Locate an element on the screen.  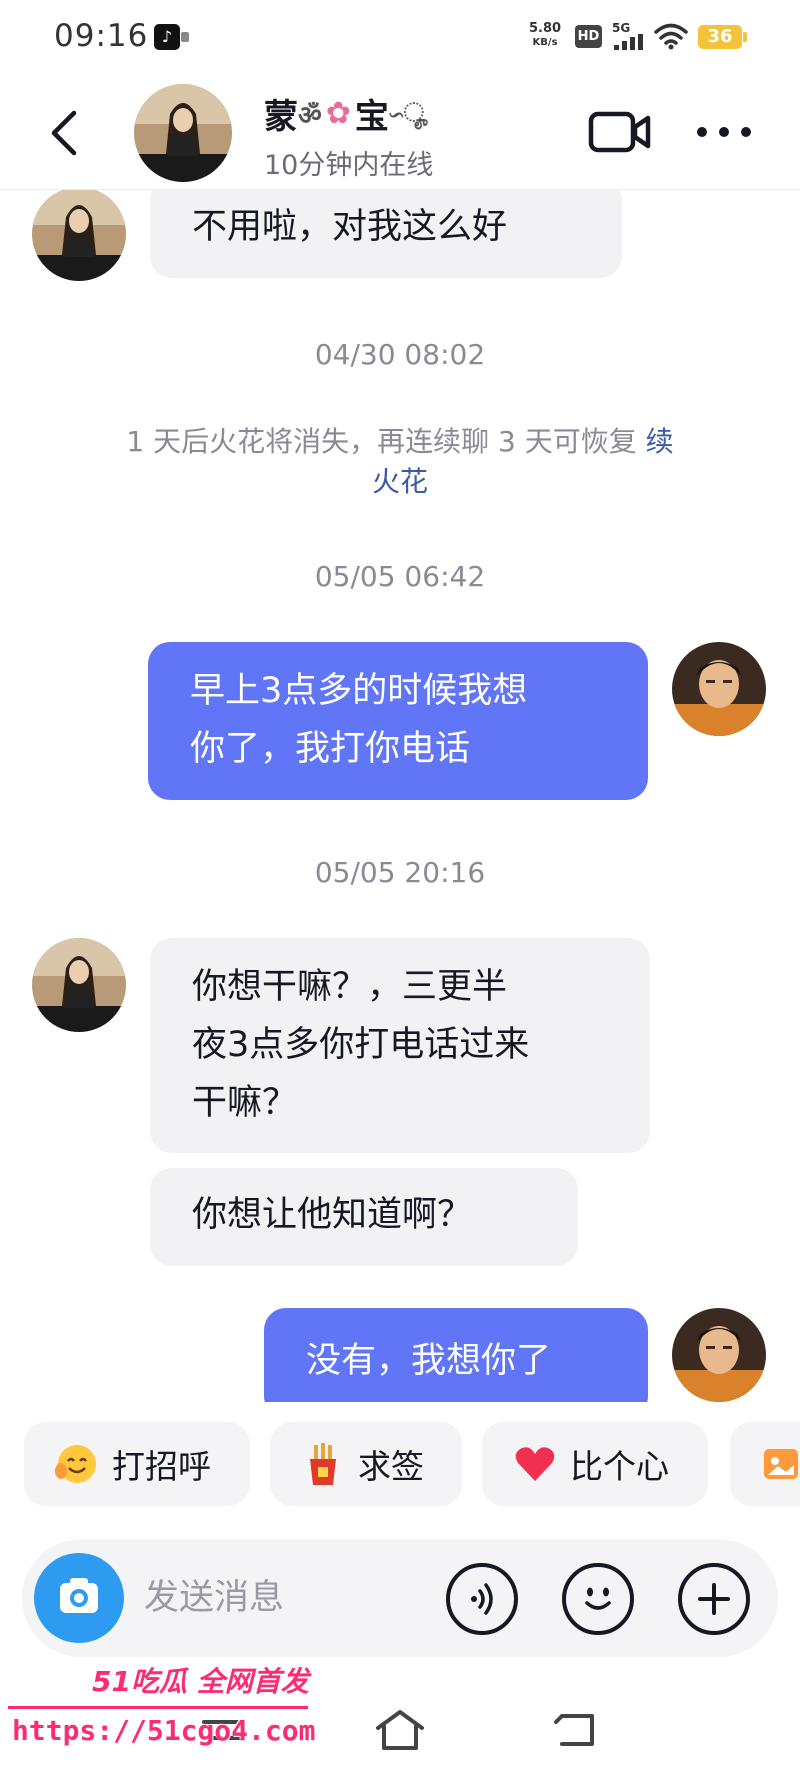
incoming-message: 不用啦，对我这么好 is located at coordinates (386, 234).